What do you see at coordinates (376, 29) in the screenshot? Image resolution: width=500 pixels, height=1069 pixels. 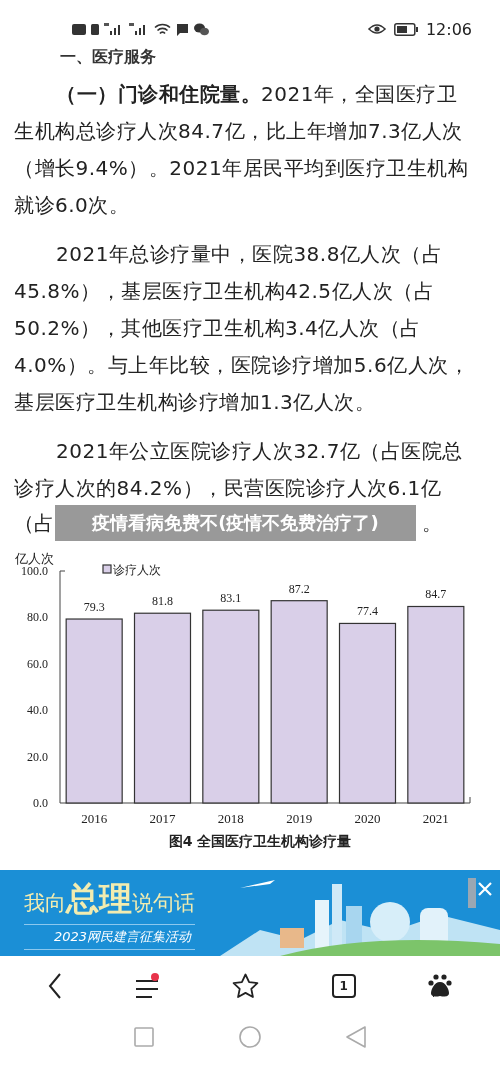 I see `eye-icon` at bounding box center [376, 29].